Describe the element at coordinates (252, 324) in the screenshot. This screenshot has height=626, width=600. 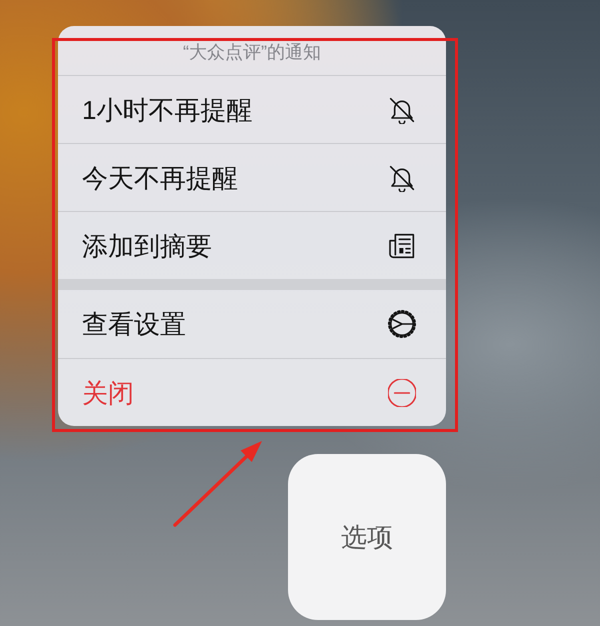
I see `menu-item: 查看设置` at that location.